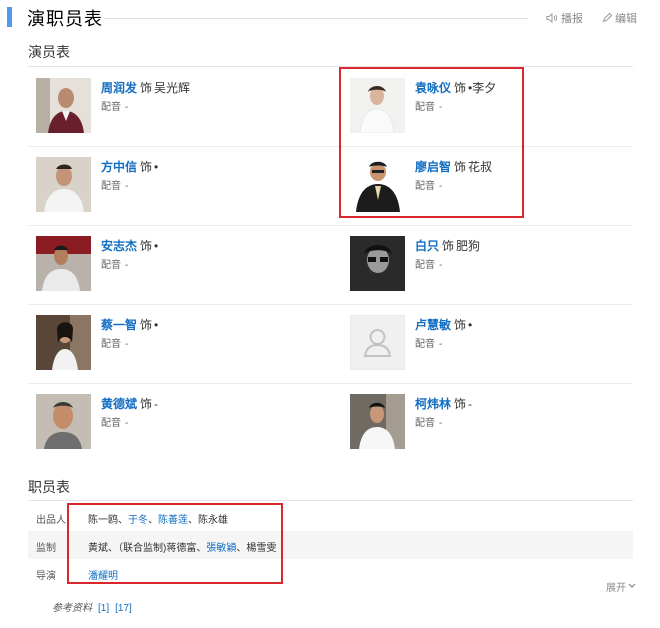  I want to click on cast-item: 安志杰饰 • 配音 -, so click(186, 265).